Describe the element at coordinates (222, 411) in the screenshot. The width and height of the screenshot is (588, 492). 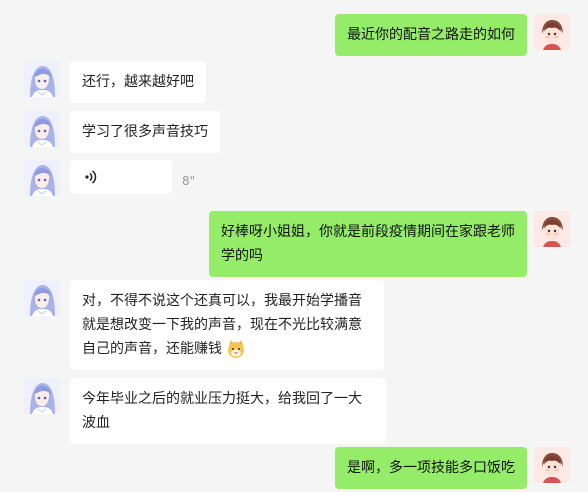
I see `message-text: 今年毕业之后的就业压力挺大，给我回了一大波血` at that location.